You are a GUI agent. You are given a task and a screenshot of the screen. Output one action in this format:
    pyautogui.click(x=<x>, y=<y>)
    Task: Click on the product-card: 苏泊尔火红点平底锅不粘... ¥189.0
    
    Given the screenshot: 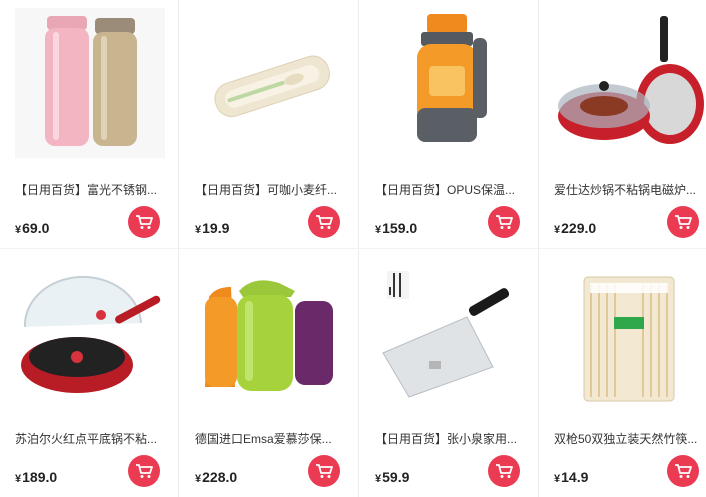 What is the action you would take?
    pyautogui.click(x=97, y=373)
    